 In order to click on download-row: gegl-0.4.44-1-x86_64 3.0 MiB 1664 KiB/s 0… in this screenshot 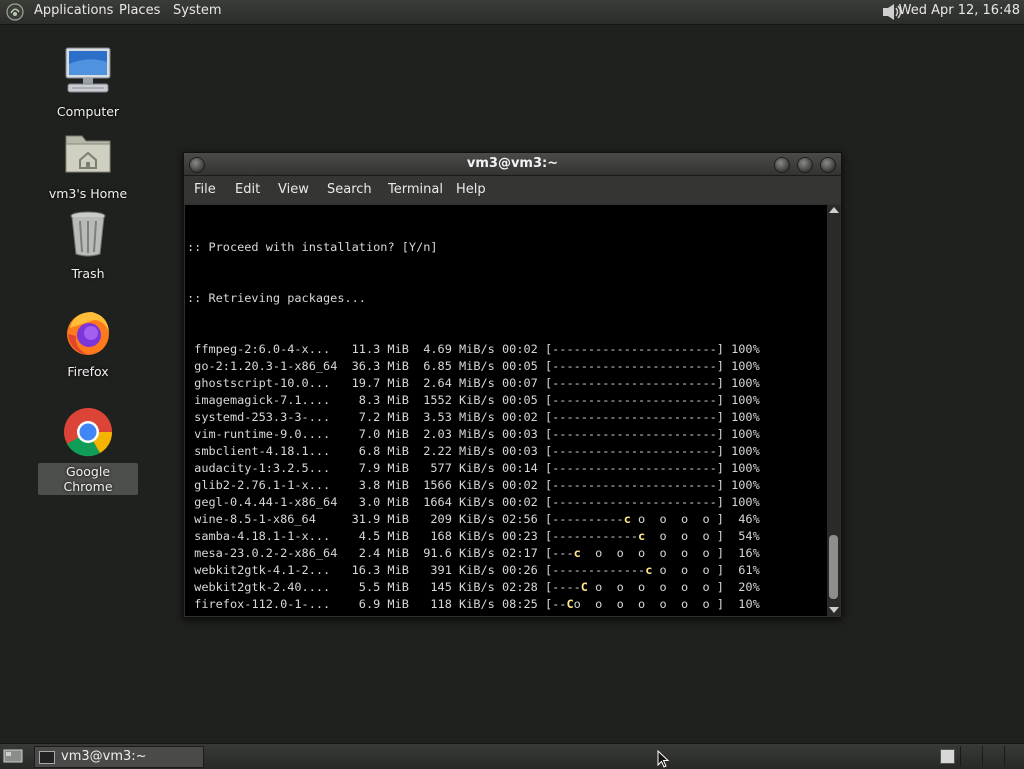, I will do `click(477, 502)`.